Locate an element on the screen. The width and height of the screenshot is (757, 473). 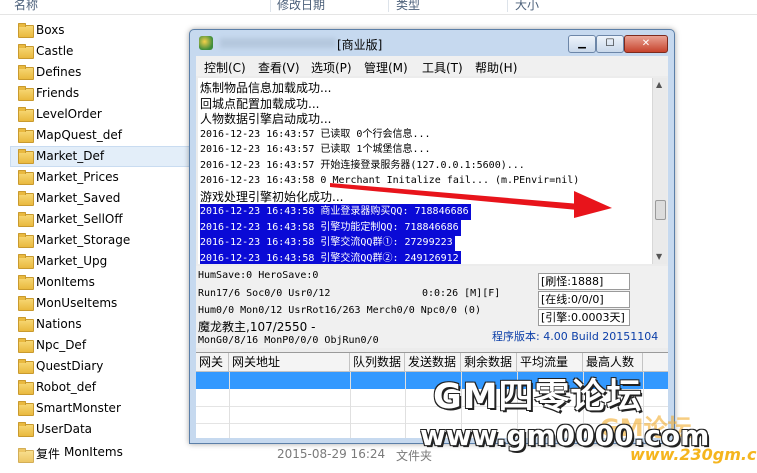
log-line-highlighted: 2016-12-23 16:43:58 引擎交流QQ群②: 249126912 is located at coordinates (330, 257).